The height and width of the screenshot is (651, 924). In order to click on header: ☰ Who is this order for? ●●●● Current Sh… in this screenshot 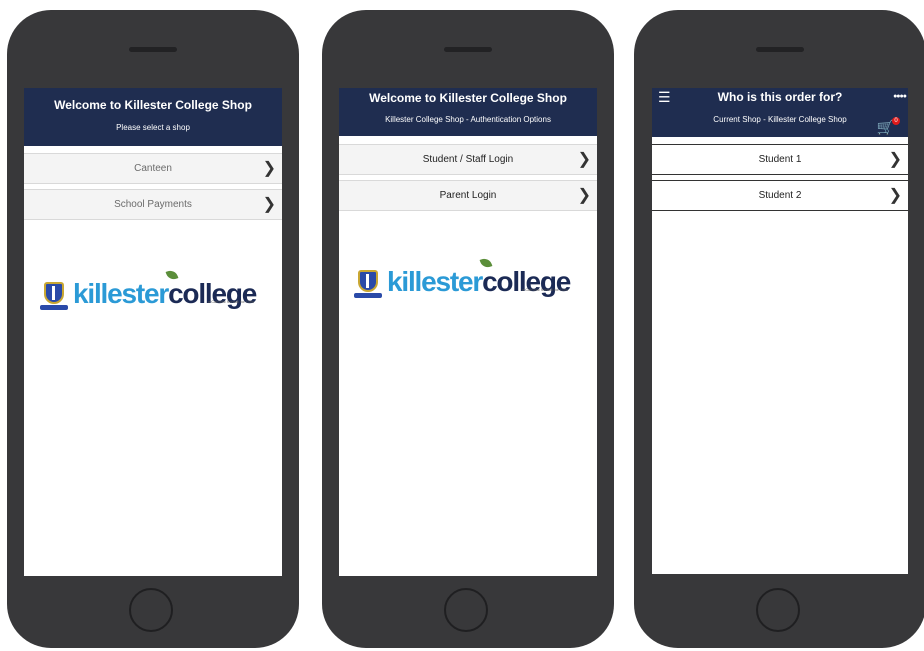, I will do `click(780, 112)`.